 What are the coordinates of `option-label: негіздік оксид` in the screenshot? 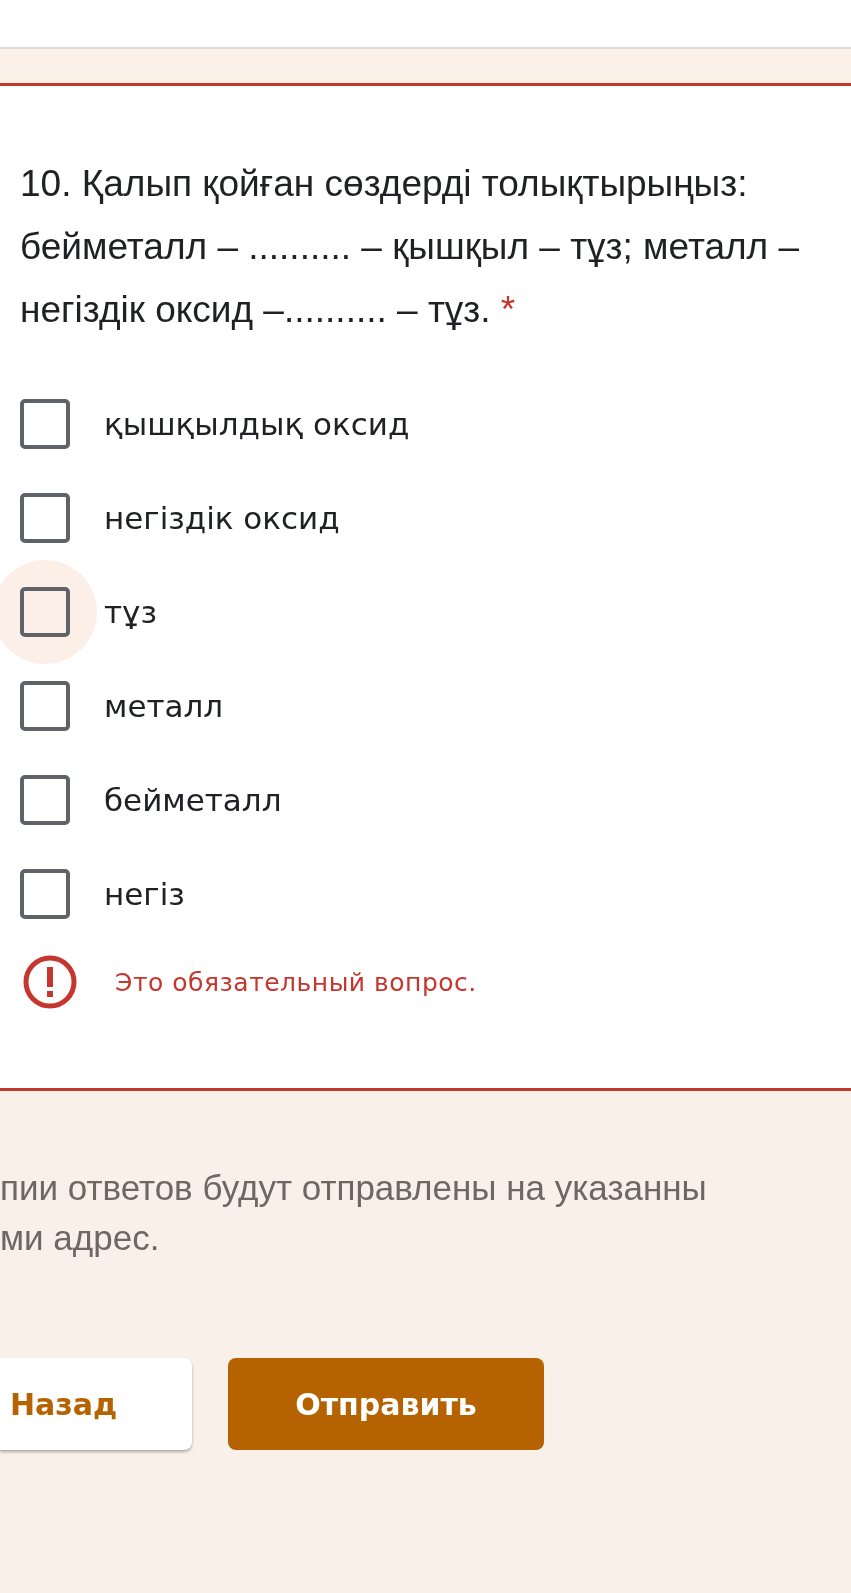 It's located at (222, 518).